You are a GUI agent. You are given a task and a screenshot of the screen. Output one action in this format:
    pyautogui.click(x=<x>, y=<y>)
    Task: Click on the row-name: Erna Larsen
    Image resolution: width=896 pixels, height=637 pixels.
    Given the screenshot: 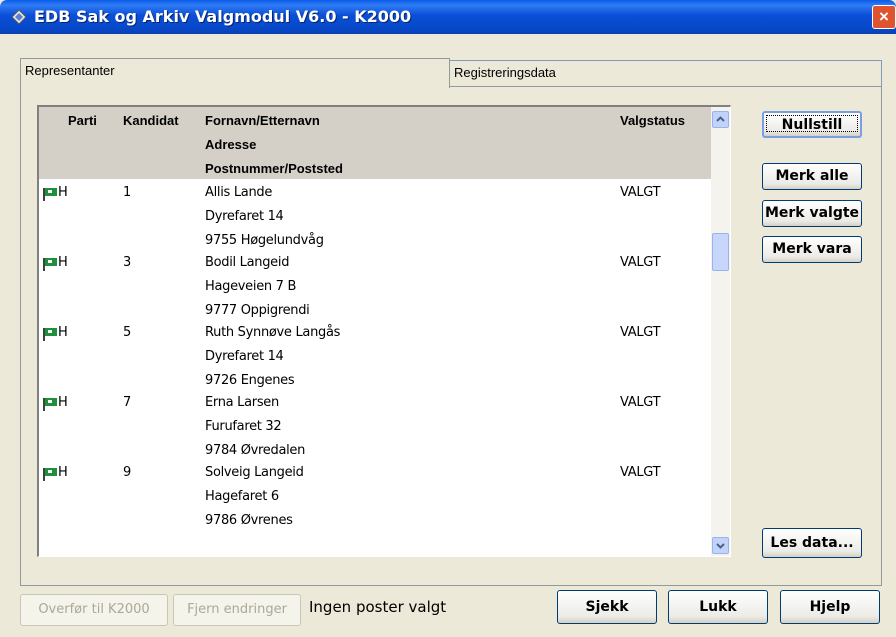 What is the action you would take?
    pyautogui.click(x=242, y=402)
    